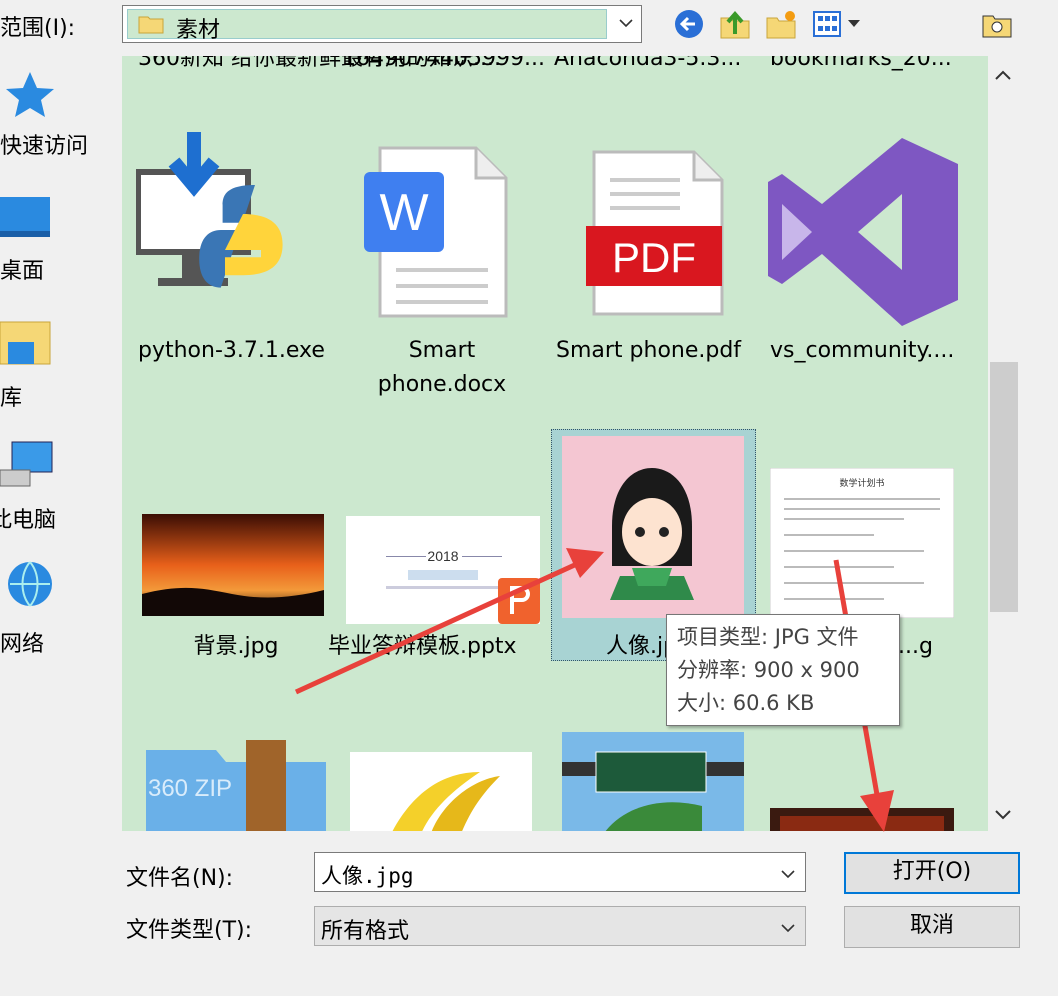 The width and height of the screenshot is (1058, 996). What do you see at coordinates (1003, 75) in the screenshot?
I see `scroll-up-icon` at bounding box center [1003, 75].